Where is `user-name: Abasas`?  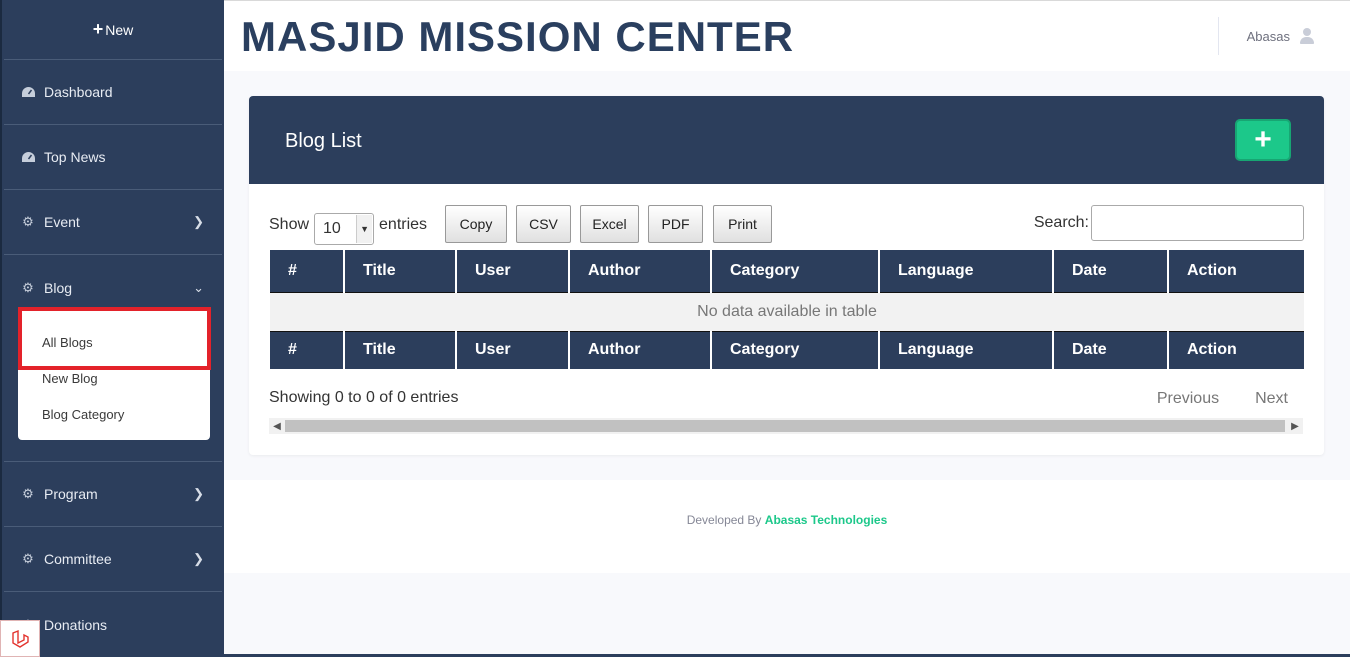
user-name: Abasas is located at coordinates (1268, 36).